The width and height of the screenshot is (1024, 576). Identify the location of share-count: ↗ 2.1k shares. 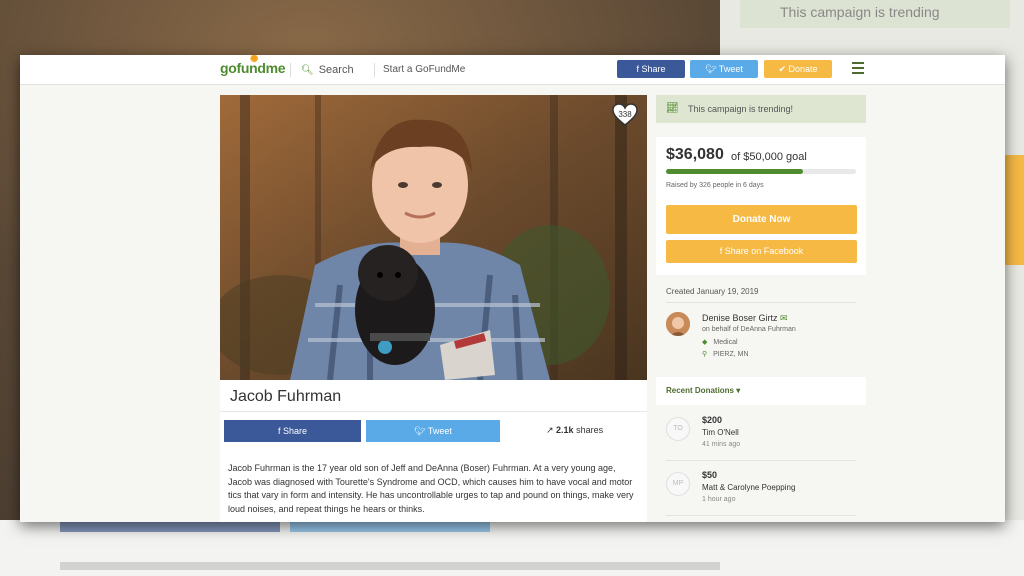
(574, 430).